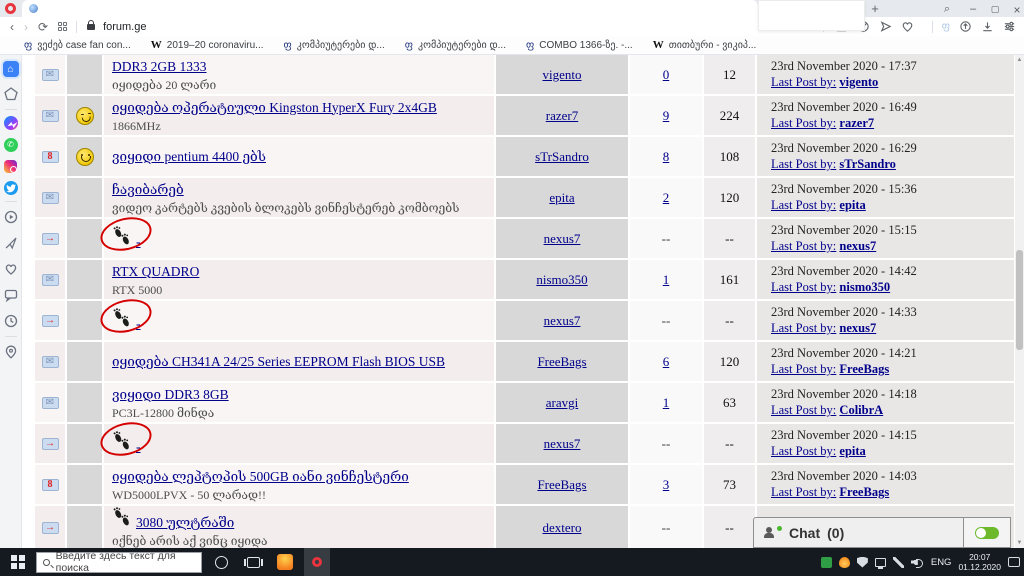 The height and width of the screenshot is (576, 1024). What do you see at coordinates (1014, 562) in the screenshot?
I see `notification-center-icon` at bounding box center [1014, 562].